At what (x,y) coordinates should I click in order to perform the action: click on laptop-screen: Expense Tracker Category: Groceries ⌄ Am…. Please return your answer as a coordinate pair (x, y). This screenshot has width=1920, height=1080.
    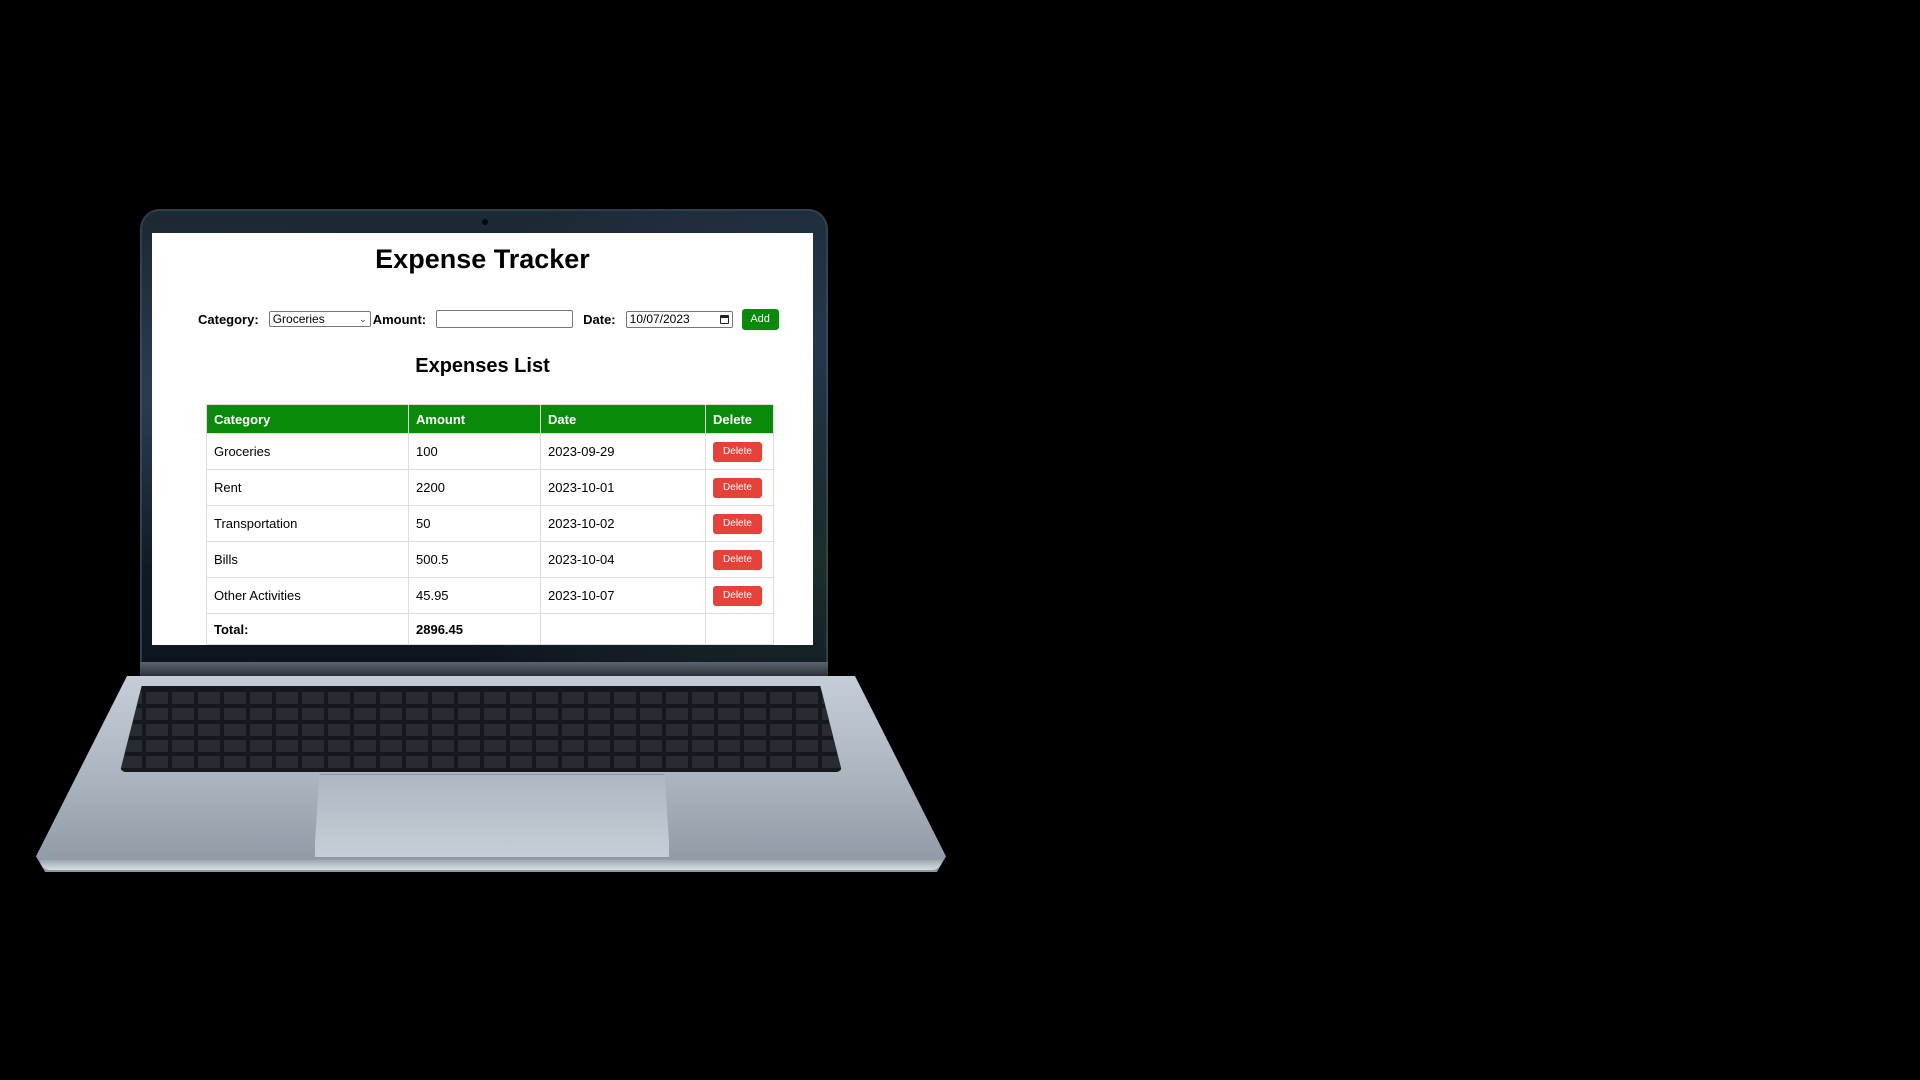
    Looking at the image, I should click on (482, 439).